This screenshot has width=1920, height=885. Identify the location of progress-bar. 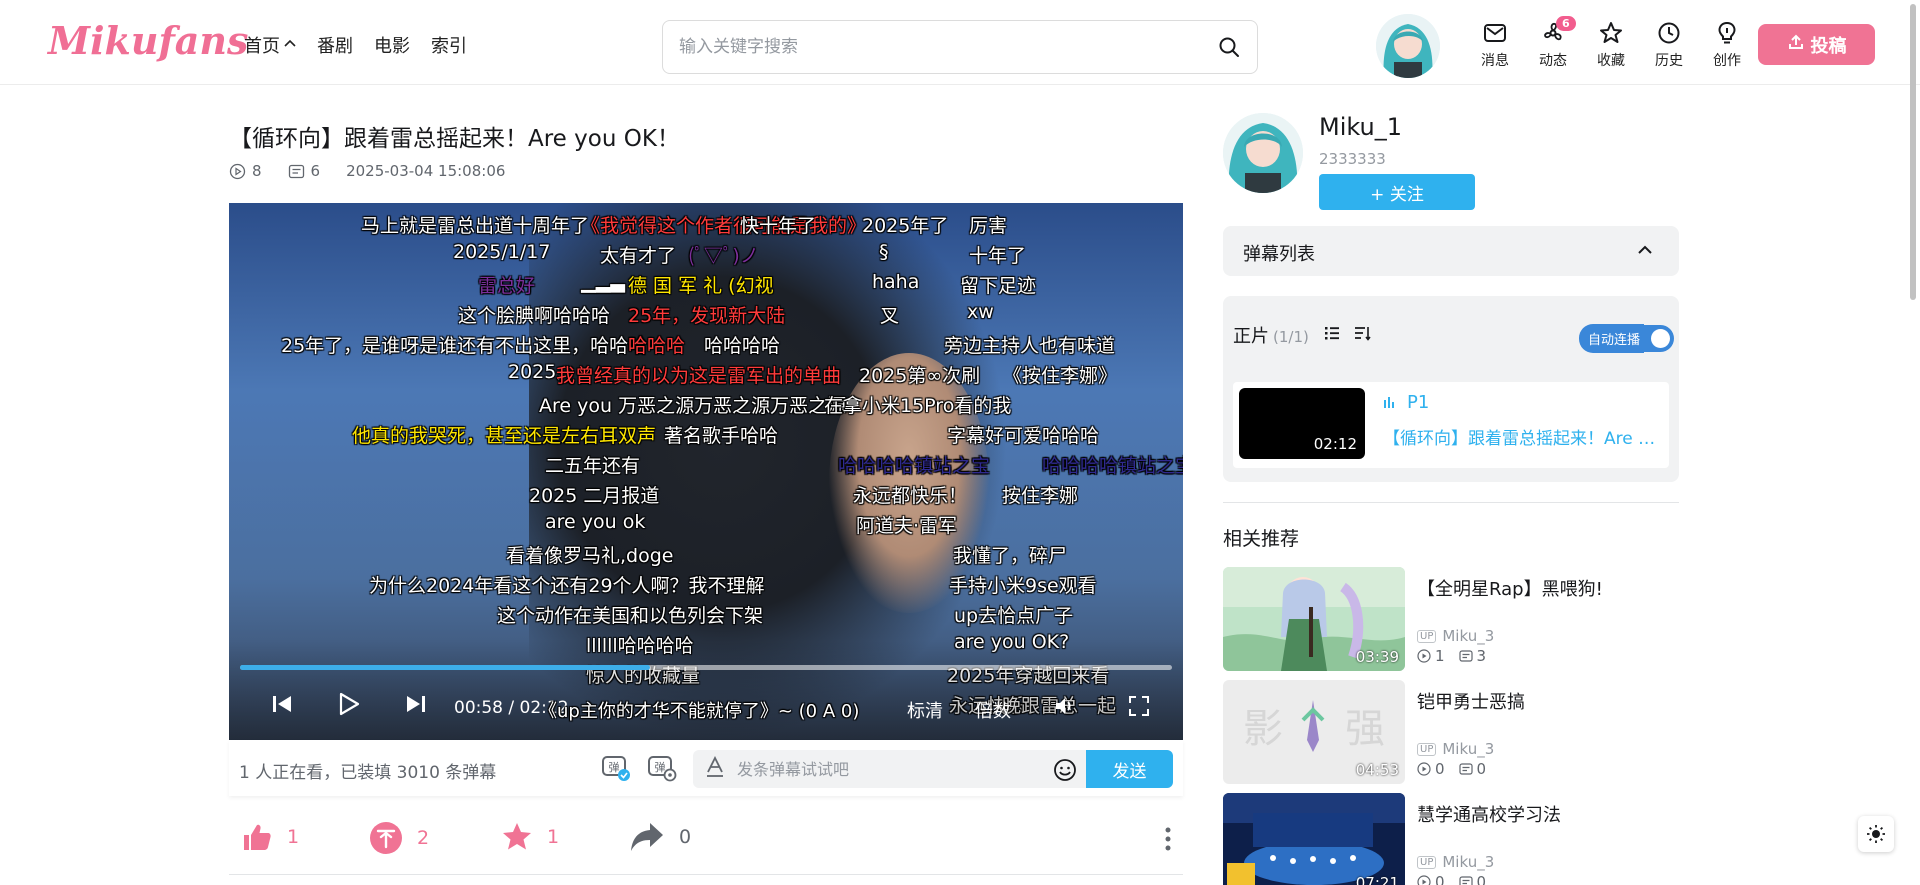
(706, 667).